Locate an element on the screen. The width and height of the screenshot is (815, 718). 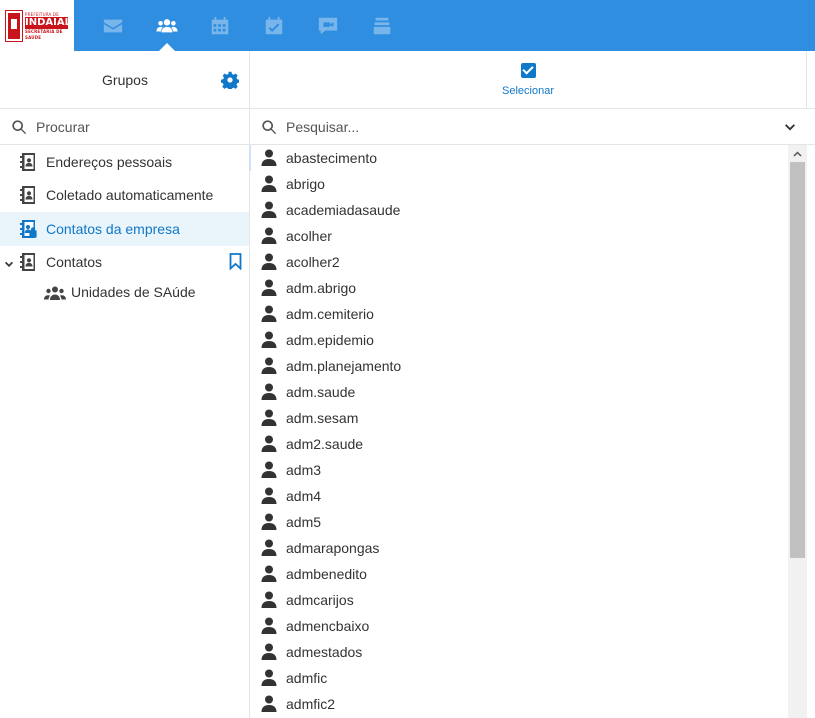
contact-row: admfic2 is located at coordinates (519, 704).